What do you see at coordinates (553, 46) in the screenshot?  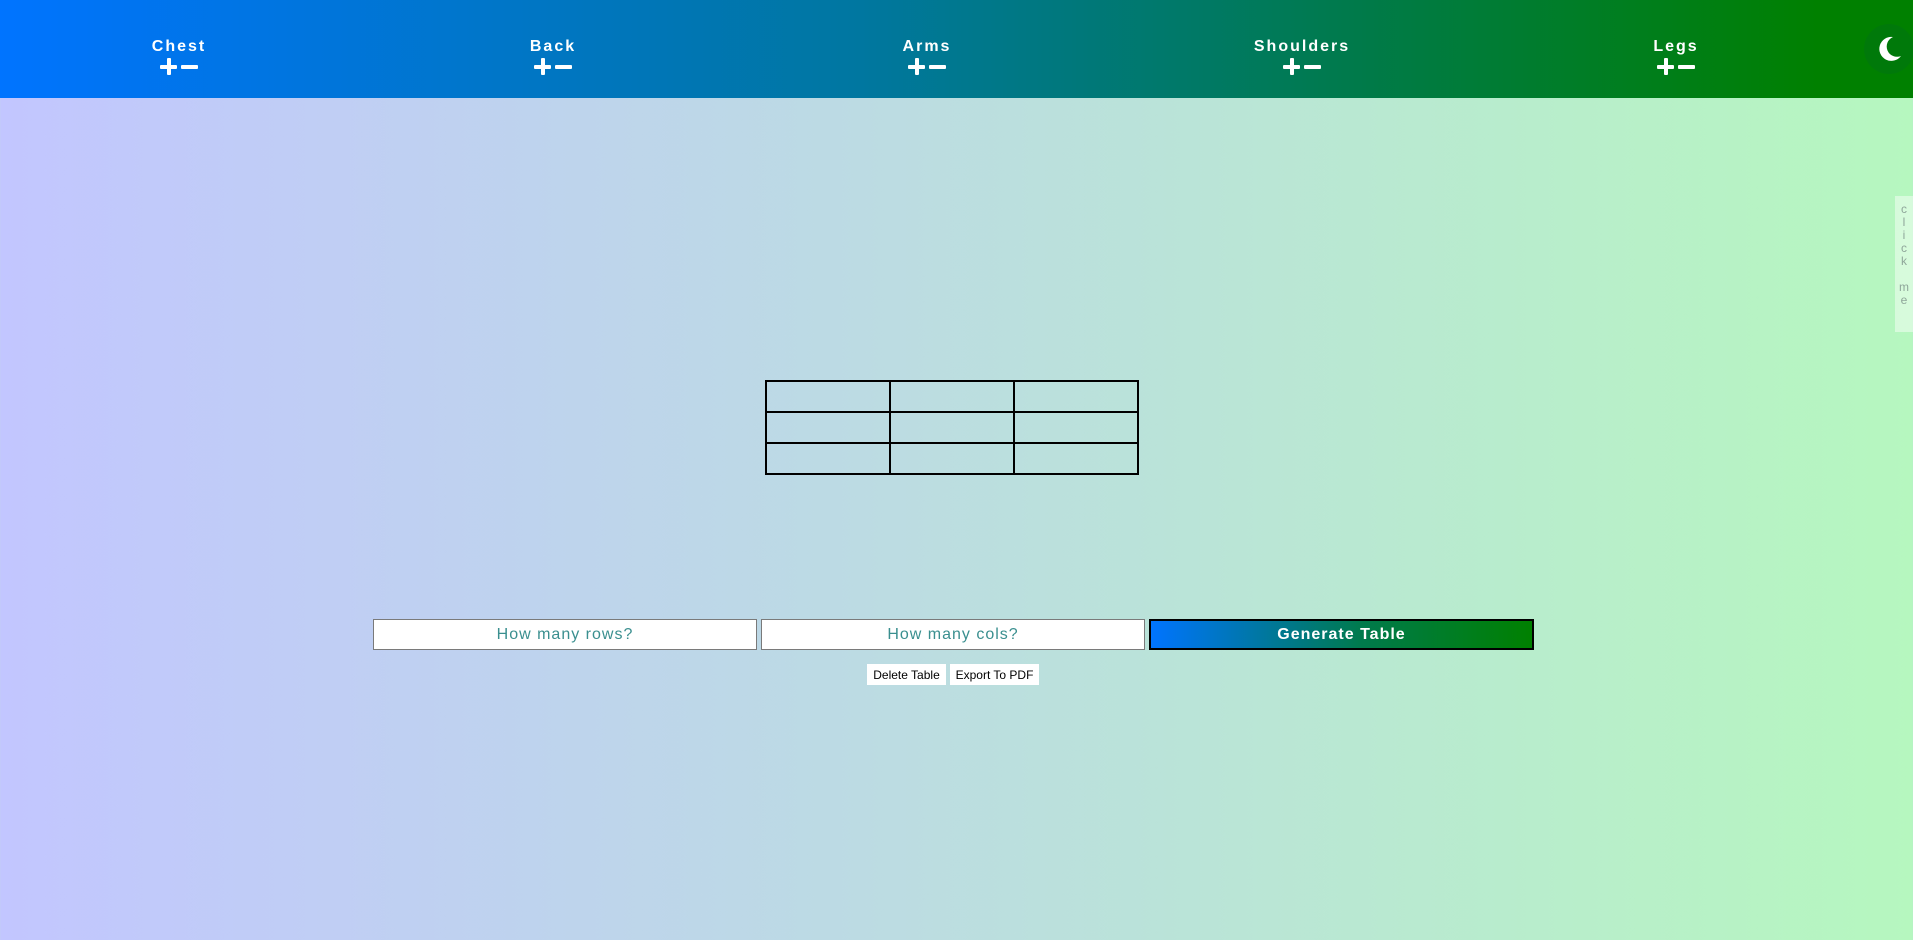 I see `nav-label-back: Back` at bounding box center [553, 46].